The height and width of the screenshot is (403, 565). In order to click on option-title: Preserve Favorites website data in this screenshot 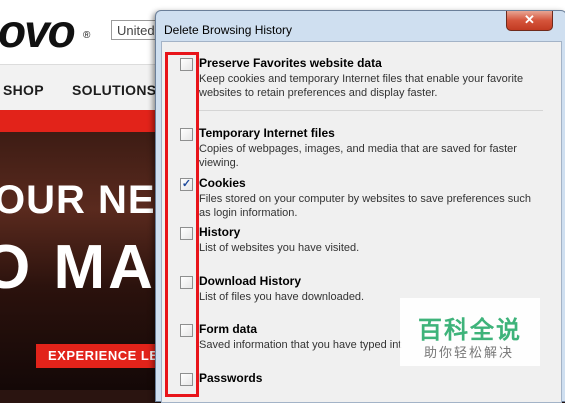, I will do `click(290, 63)`.